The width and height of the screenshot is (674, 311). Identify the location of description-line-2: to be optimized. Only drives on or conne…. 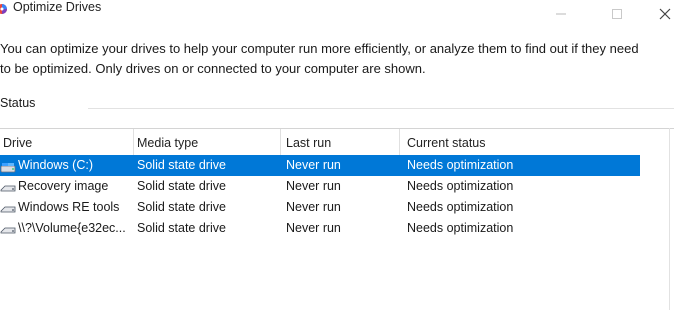
(213, 68).